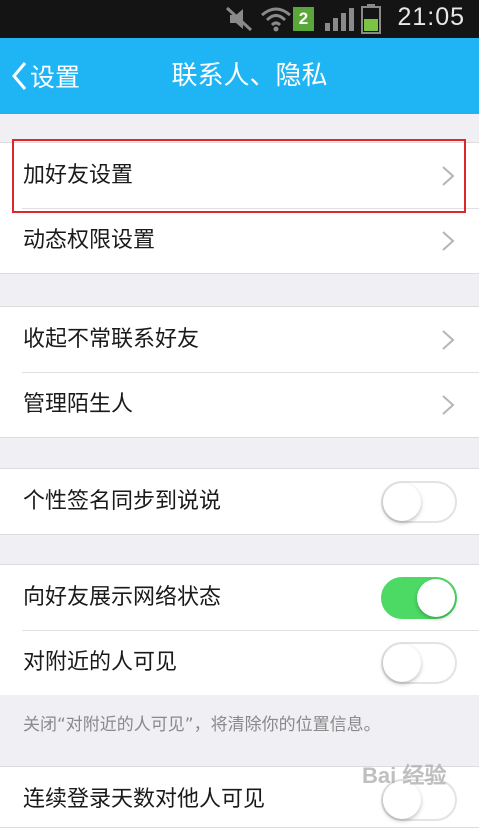 This screenshot has height=828, width=479. I want to click on login-days-visible-row: 连续登录天数对他人可见, so click(239, 797).